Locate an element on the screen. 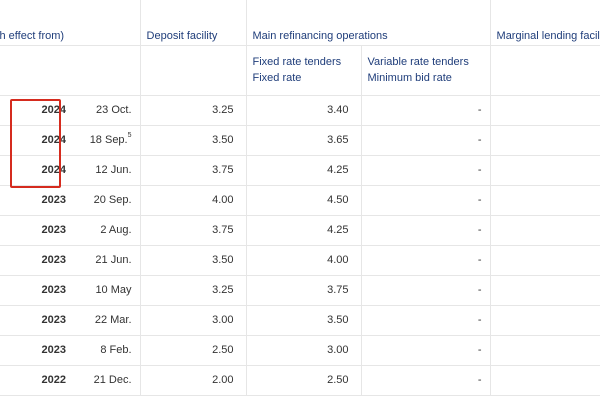 The image size is (600, 400). date-text: 2 Aug. is located at coordinates (116, 230).